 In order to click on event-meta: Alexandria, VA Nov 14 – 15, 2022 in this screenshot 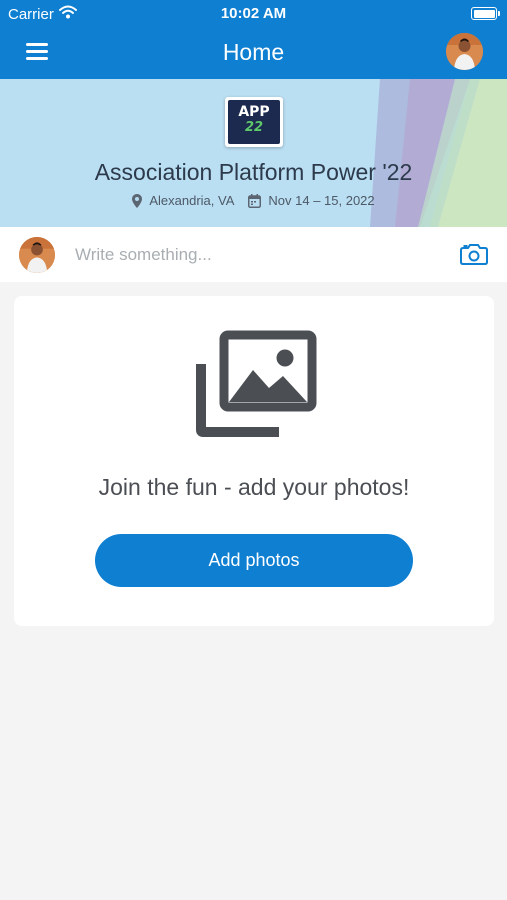, I will do `click(253, 200)`.